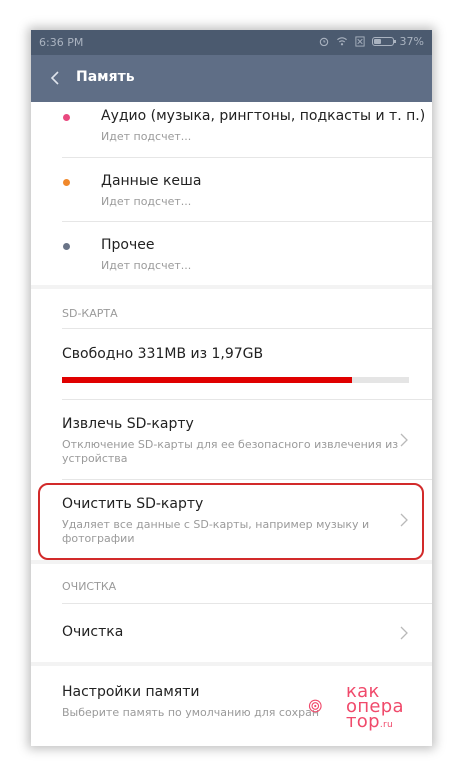 The image size is (464, 778). I want to click on audio-dot, so click(66, 117).